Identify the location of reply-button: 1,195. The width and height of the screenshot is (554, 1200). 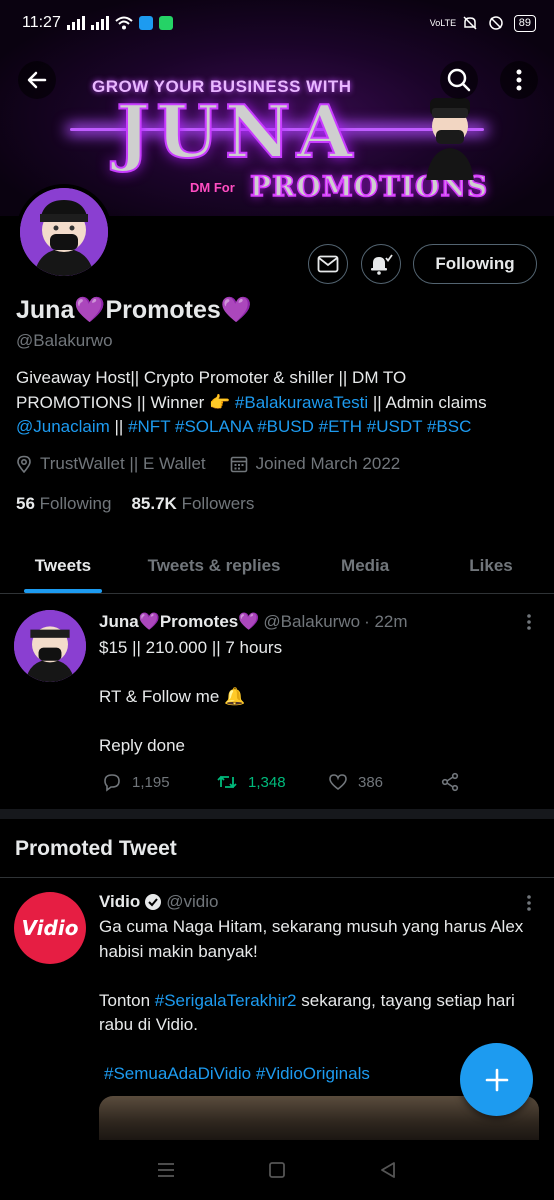
(159, 782).